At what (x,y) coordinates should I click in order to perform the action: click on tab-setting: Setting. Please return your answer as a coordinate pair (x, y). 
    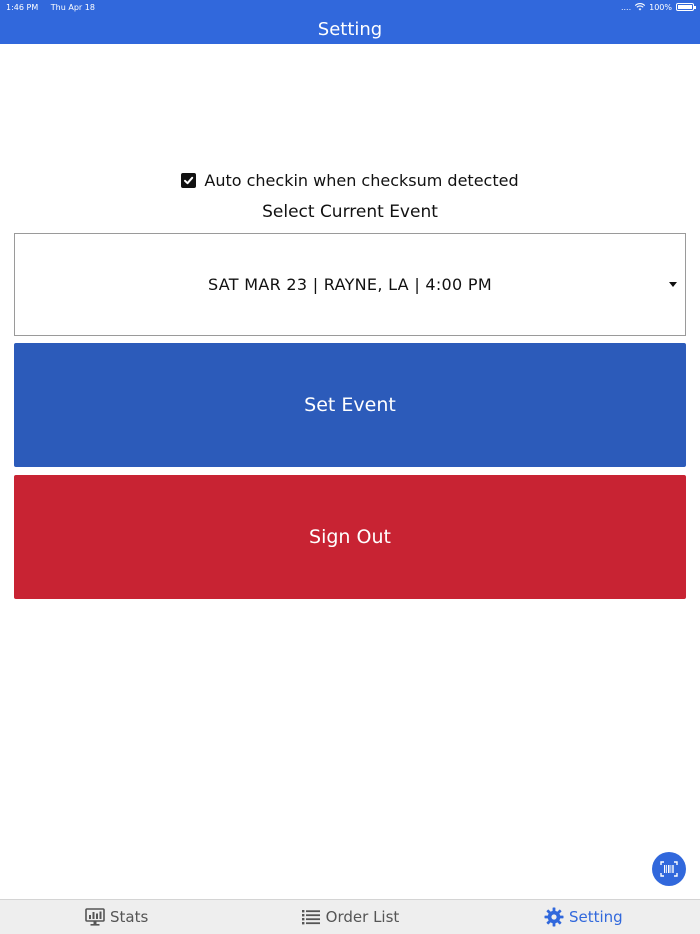
    Looking at the image, I should click on (583, 917).